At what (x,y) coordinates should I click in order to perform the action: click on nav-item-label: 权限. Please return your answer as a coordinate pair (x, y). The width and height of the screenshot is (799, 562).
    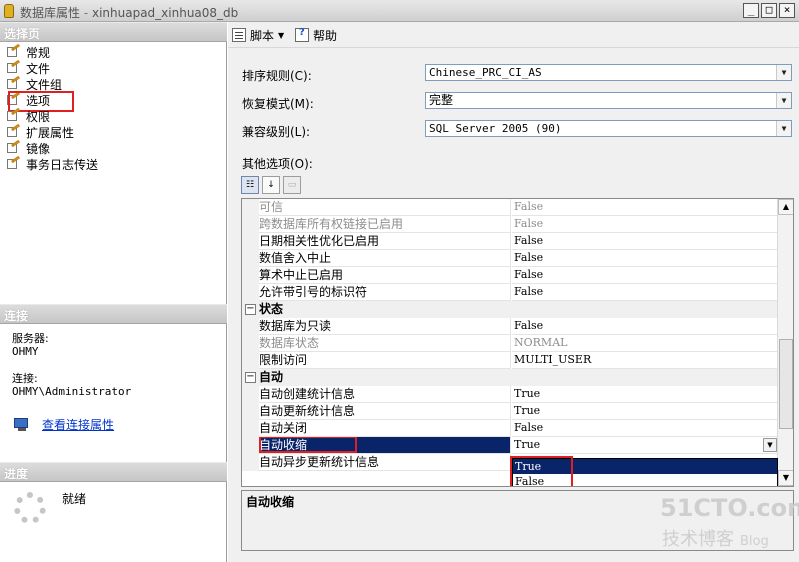
    Looking at the image, I should click on (38, 116).